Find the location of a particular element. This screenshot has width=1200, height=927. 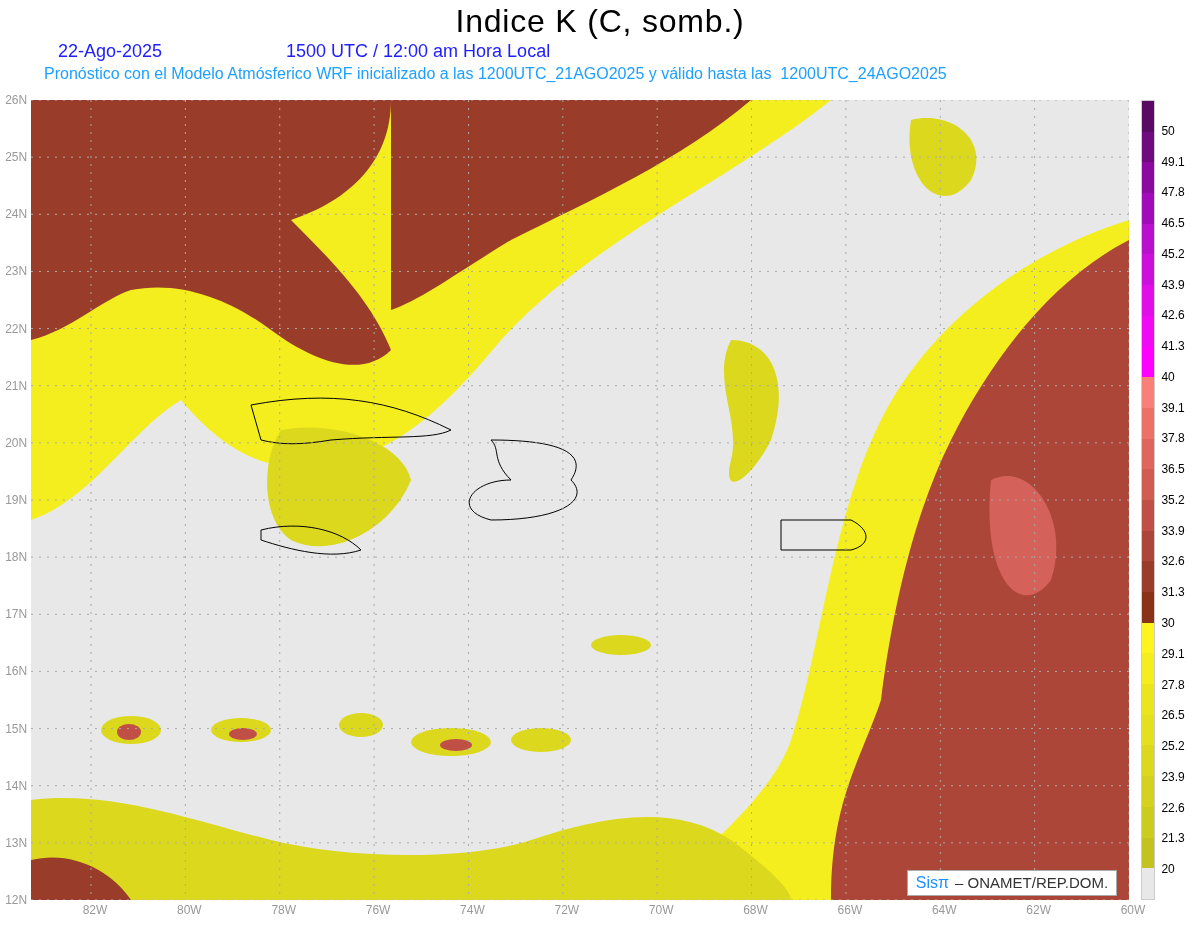

latitude-label: 26N is located at coordinates (16, 100).